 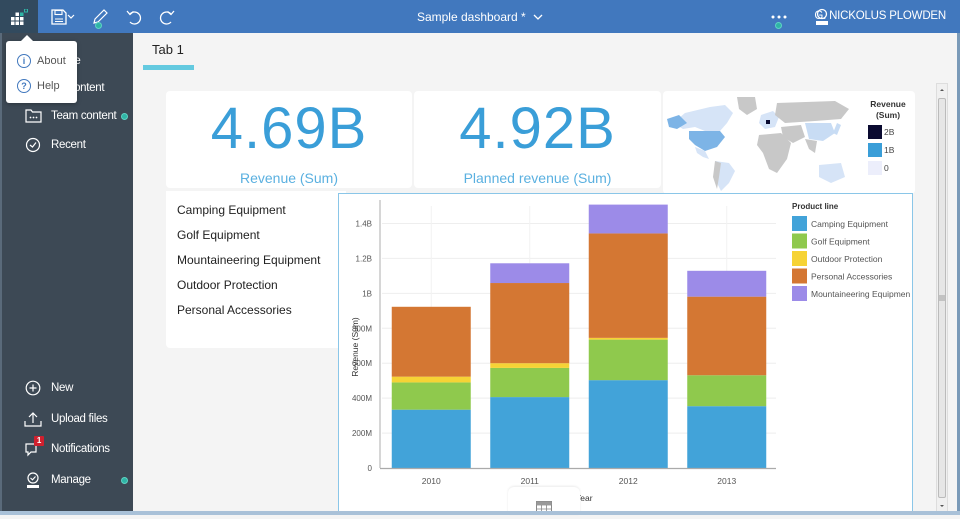 What do you see at coordinates (367, 293) in the screenshot?
I see `y-tick-label: 1B` at bounding box center [367, 293].